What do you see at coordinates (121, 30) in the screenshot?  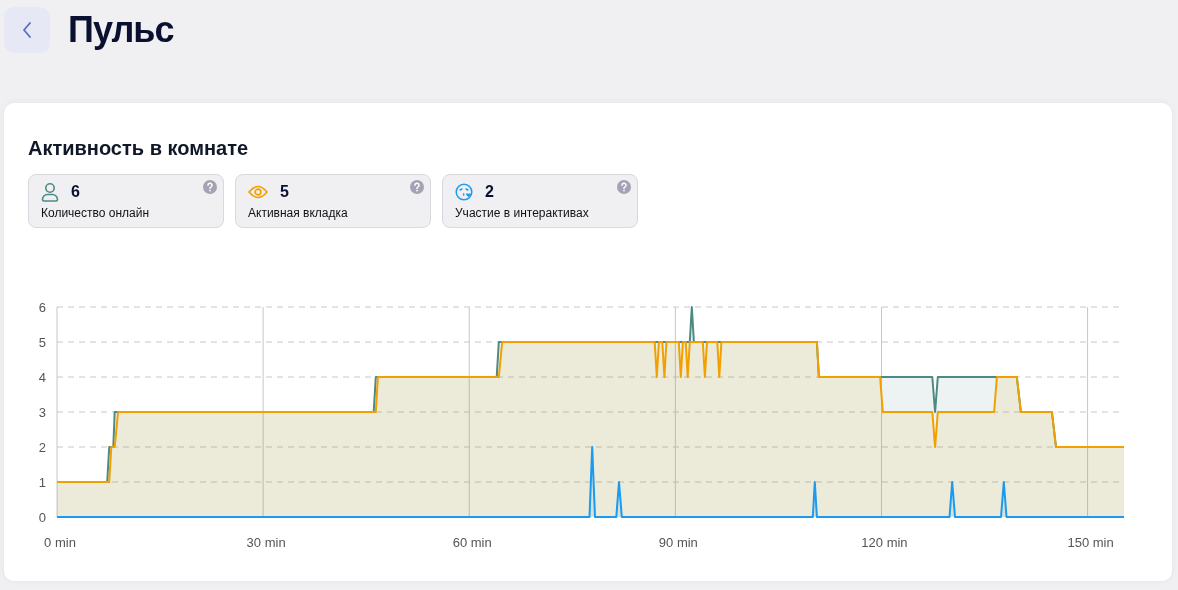 I see `page-title: Пульс` at bounding box center [121, 30].